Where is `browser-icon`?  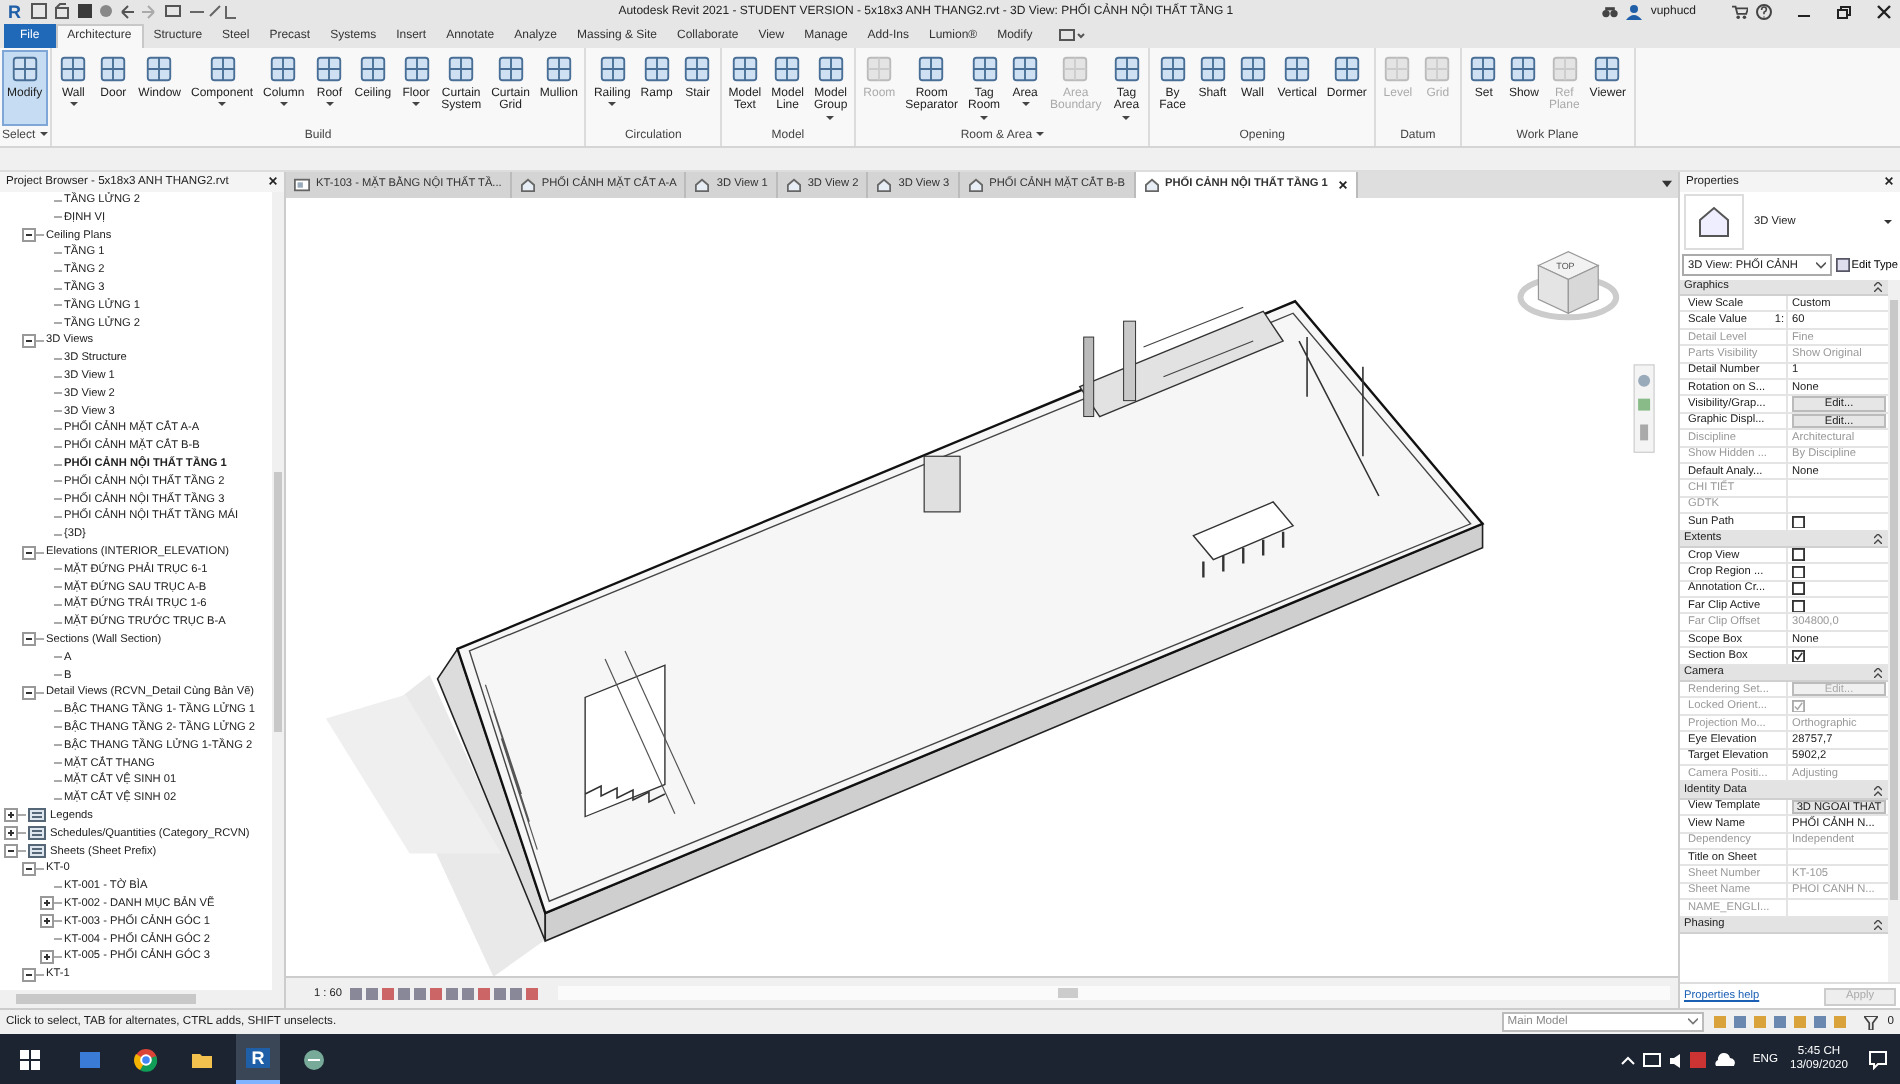 browser-icon is located at coordinates (146, 1059).